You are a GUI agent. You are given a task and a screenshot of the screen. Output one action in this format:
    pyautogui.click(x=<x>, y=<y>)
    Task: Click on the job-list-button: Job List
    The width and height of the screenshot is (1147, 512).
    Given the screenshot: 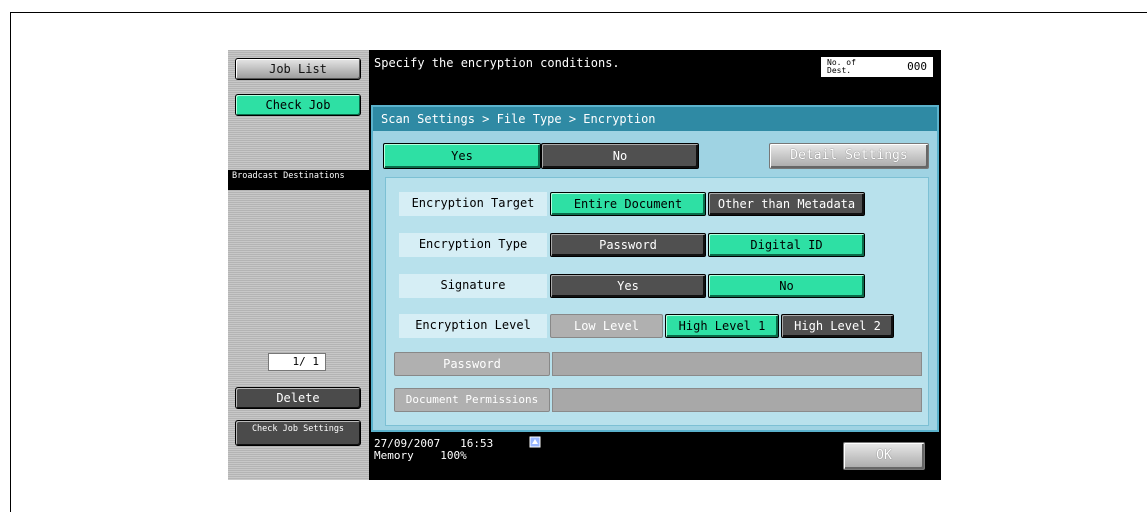 What is the action you would take?
    pyautogui.click(x=298, y=69)
    